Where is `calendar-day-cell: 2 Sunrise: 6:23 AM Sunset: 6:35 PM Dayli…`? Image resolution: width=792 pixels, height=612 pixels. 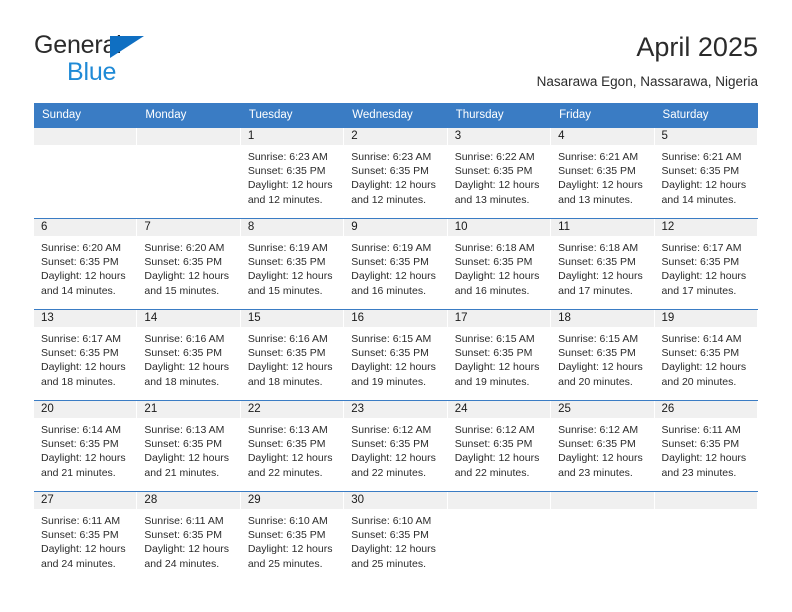 calendar-day-cell: 2 Sunrise: 6:23 AM Sunset: 6:35 PM Dayli… is located at coordinates (396, 173).